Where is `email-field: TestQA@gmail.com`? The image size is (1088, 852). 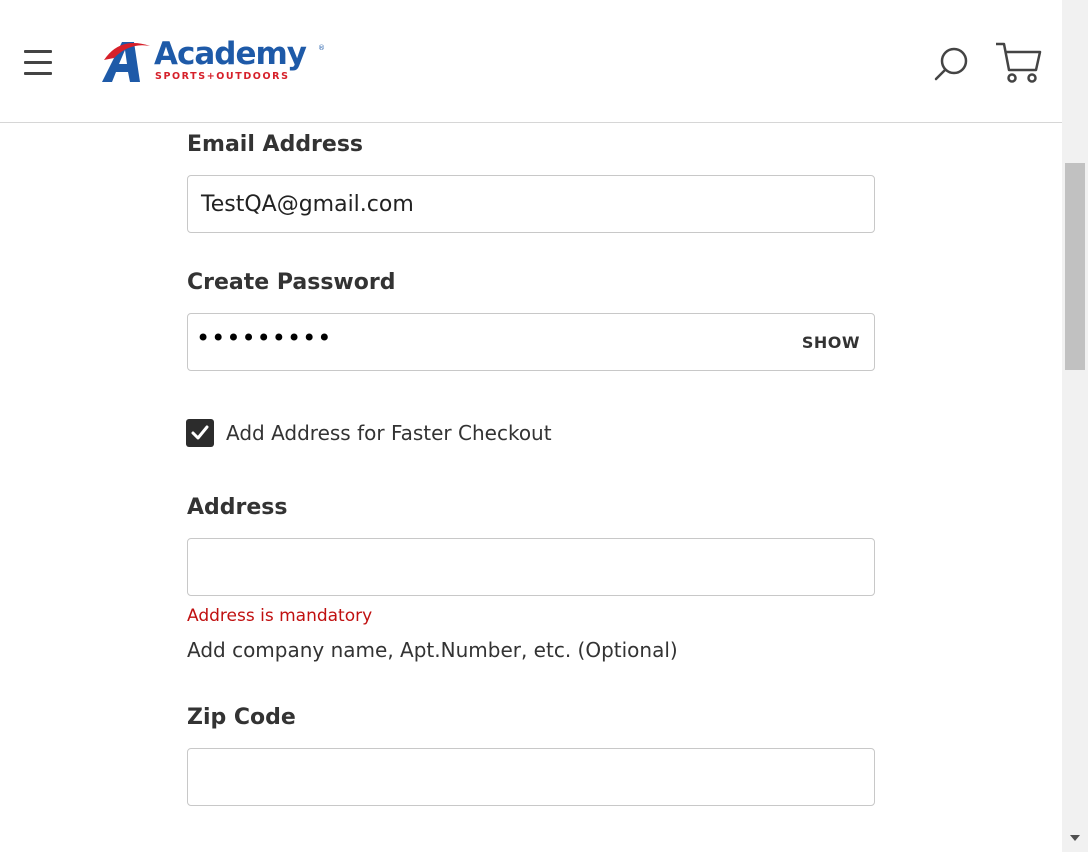
email-field: TestQA@gmail.com is located at coordinates (531, 204).